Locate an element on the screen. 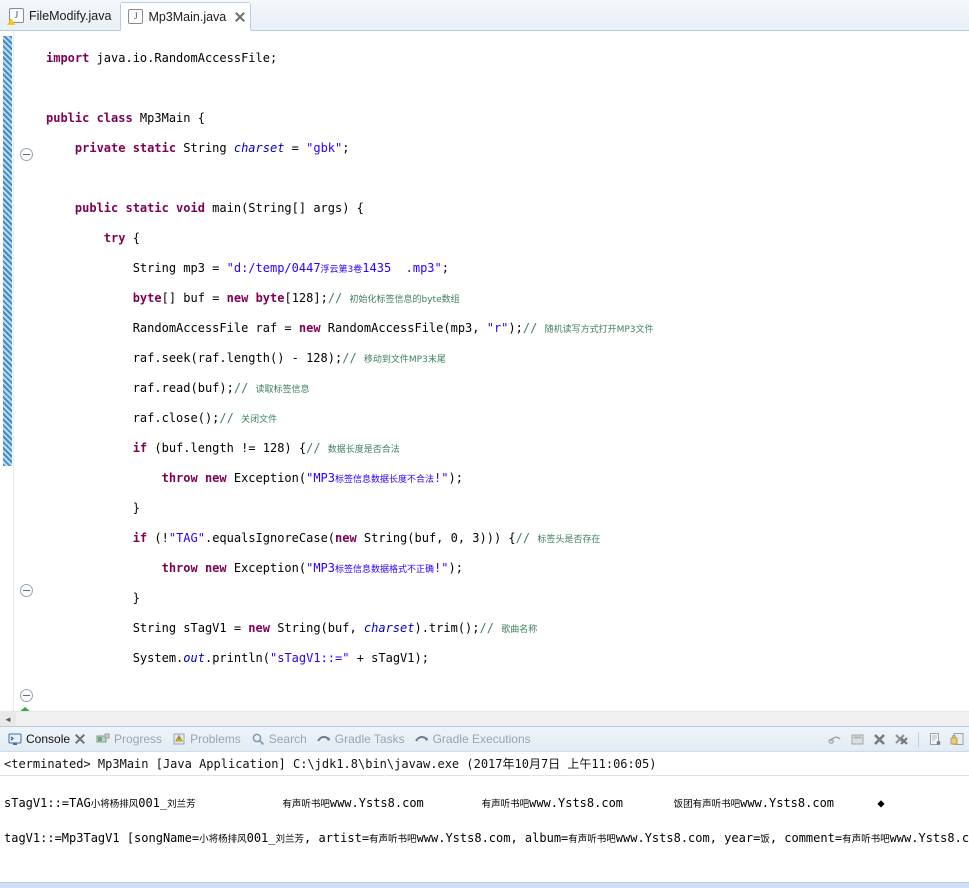 This screenshot has width=969, height=888. open-console-icon is located at coordinates (935, 739).